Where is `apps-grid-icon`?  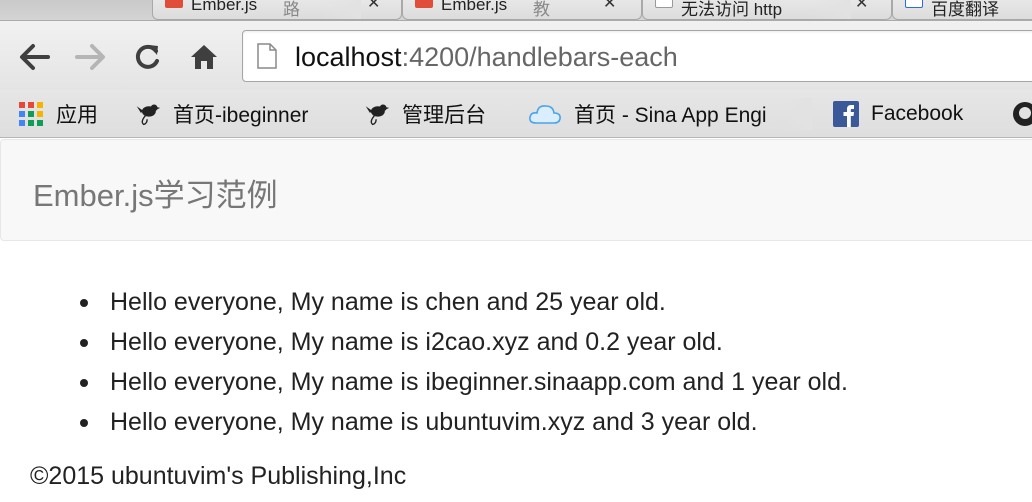
apps-grid-icon is located at coordinates (31, 114).